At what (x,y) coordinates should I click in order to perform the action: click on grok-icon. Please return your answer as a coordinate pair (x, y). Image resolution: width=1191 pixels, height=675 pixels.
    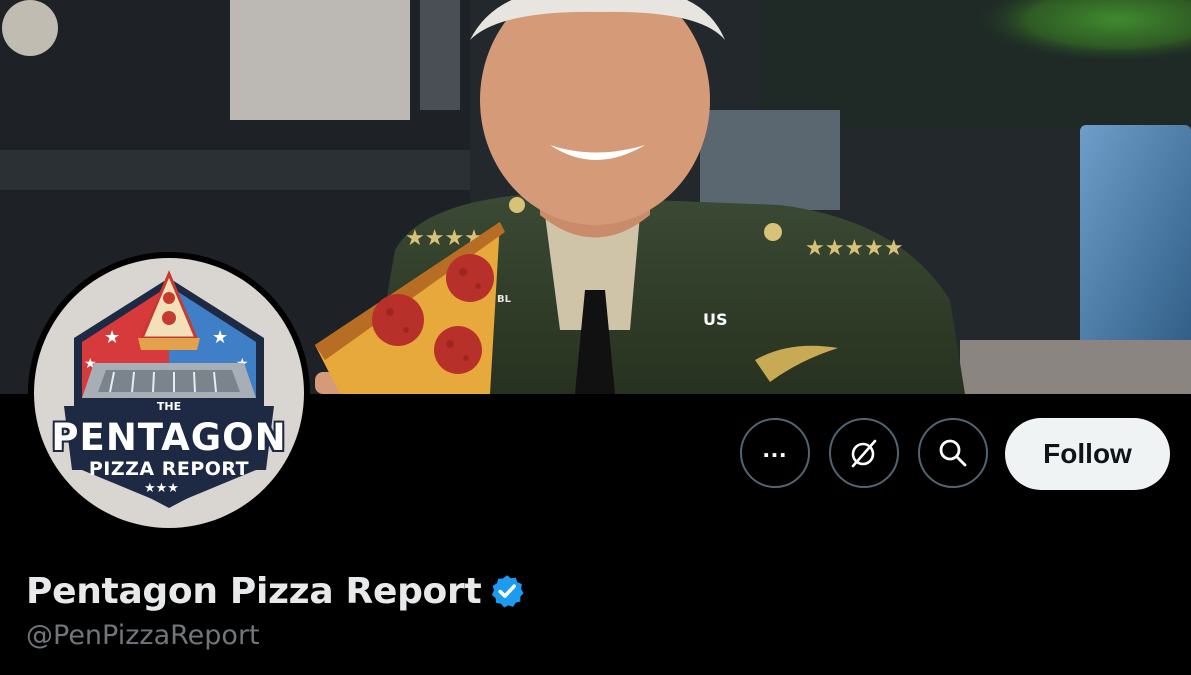
    Looking at the image, I should click on (864, 453).